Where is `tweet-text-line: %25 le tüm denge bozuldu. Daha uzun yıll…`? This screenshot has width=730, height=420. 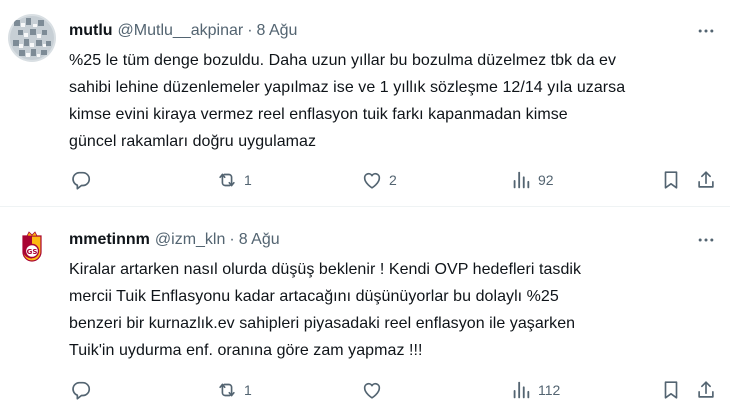 tweet-text-line: %25 le tüm denge bozuldu. Daha uzun yıll… is located at coordinates (343, 60).